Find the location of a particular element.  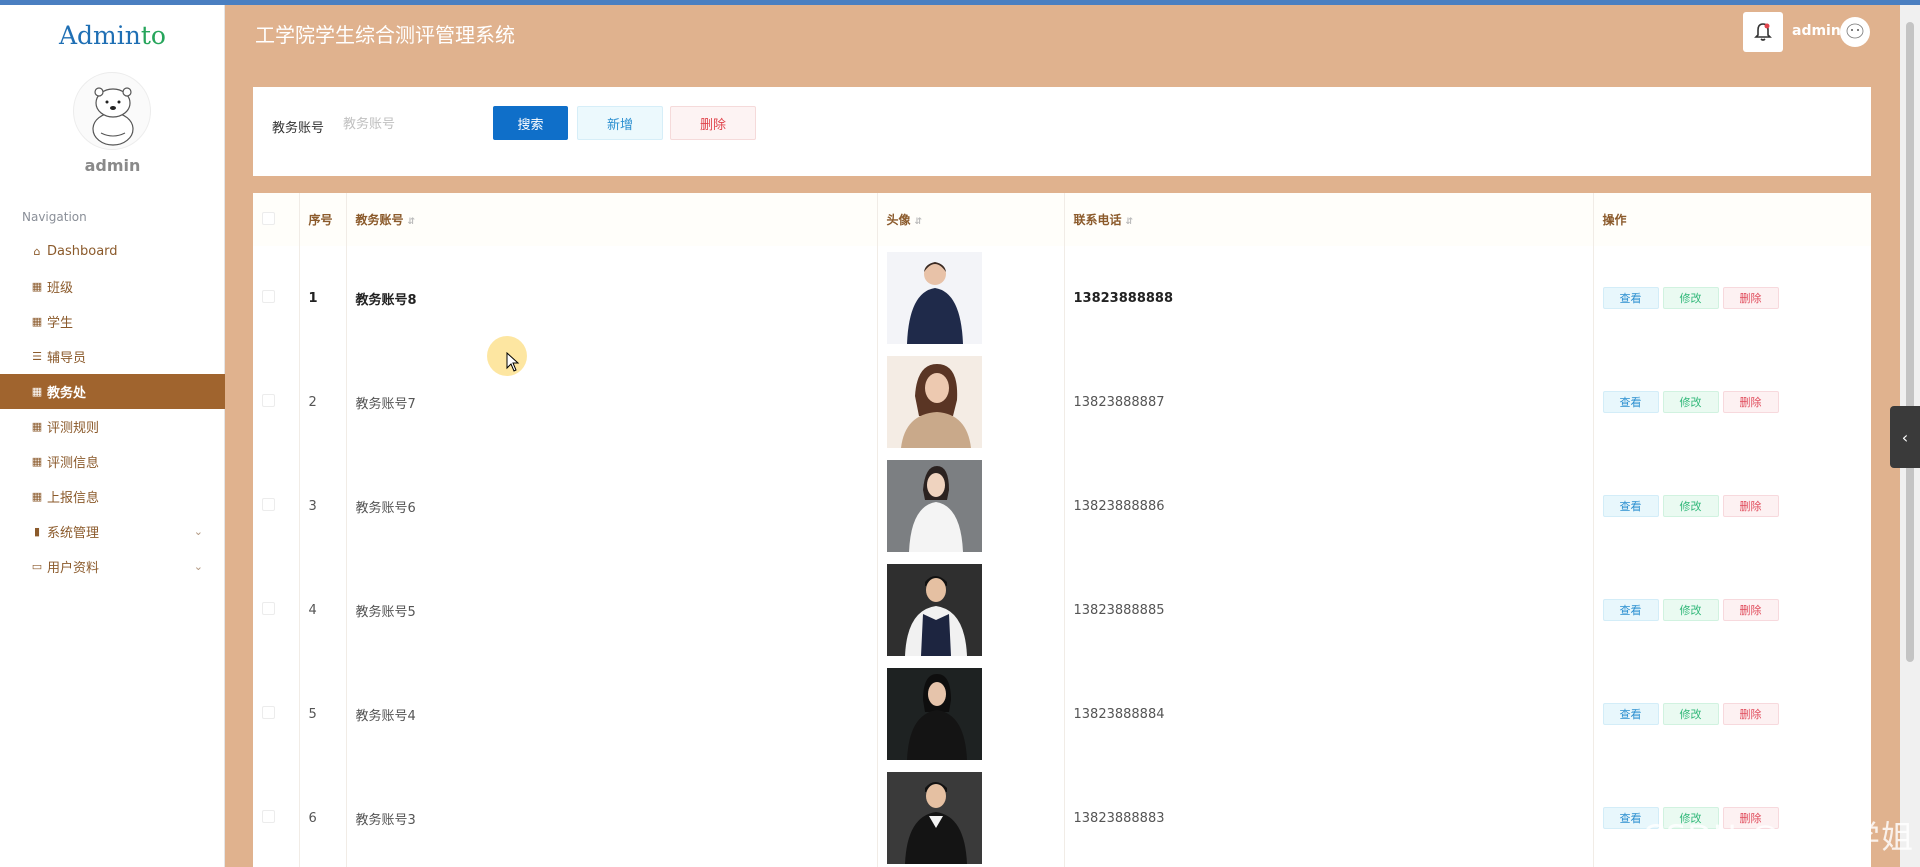

bell-icon is located at coordinates (1763, 32).